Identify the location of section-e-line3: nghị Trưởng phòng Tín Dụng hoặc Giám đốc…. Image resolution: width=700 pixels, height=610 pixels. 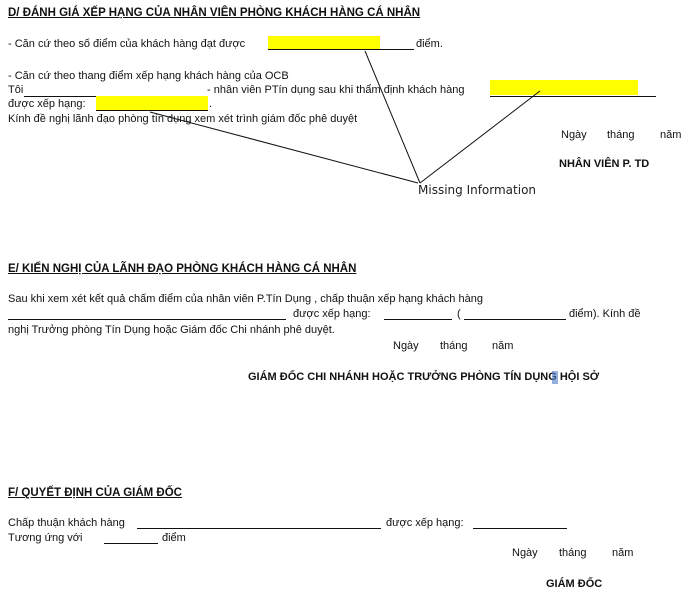
(171, 330).